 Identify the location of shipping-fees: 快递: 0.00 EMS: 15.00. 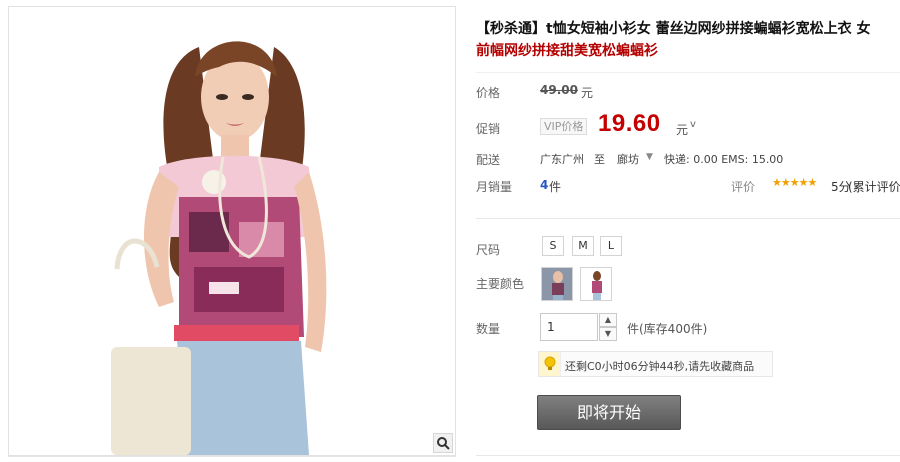
(724, 159).